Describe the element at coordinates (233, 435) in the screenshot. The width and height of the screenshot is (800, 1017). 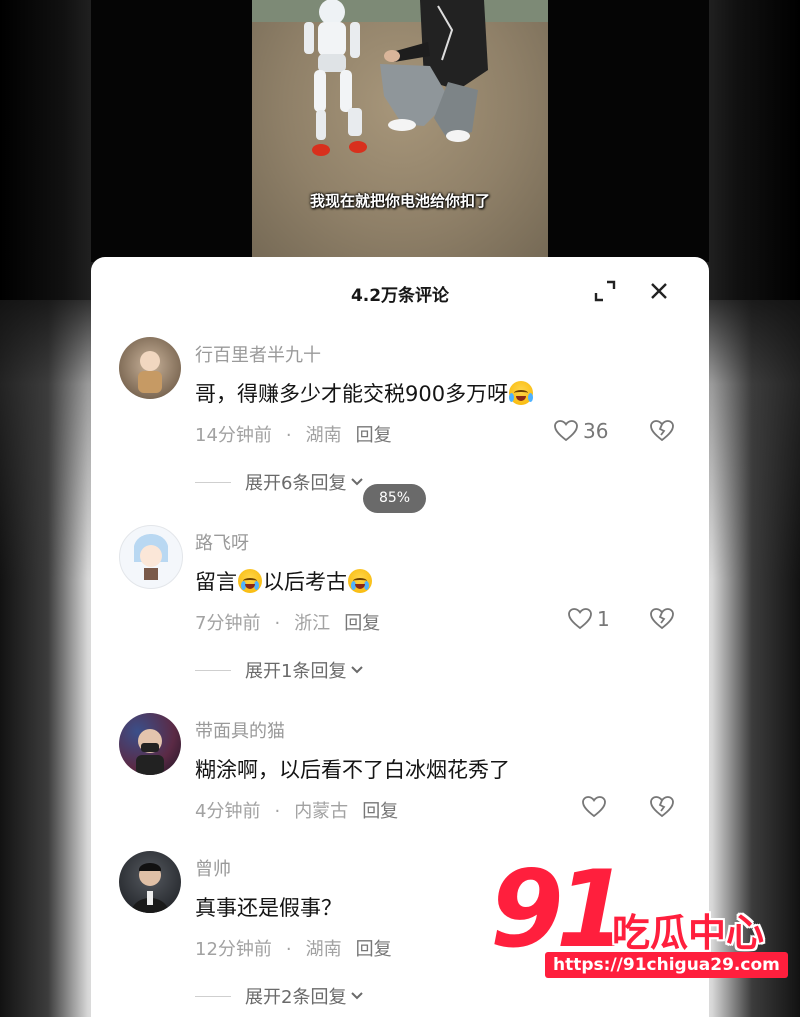
I see `comment-time: 14分钟前` at that location.